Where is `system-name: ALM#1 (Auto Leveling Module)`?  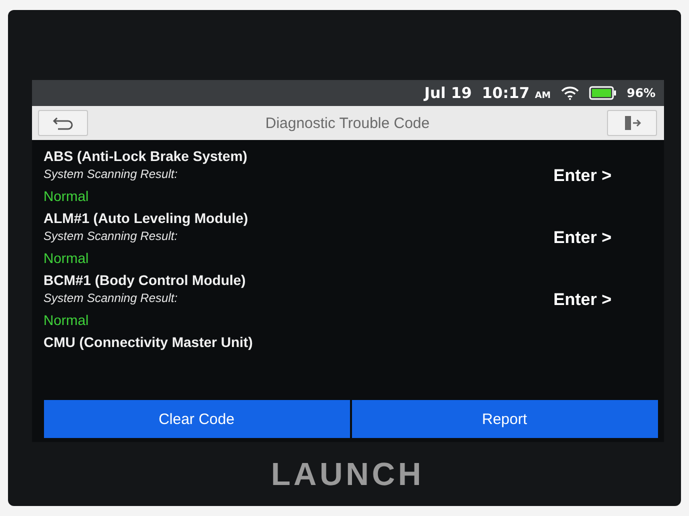
system-name: ALM#1 (Auto Leveling Module) is located at coordinates (146, 218).